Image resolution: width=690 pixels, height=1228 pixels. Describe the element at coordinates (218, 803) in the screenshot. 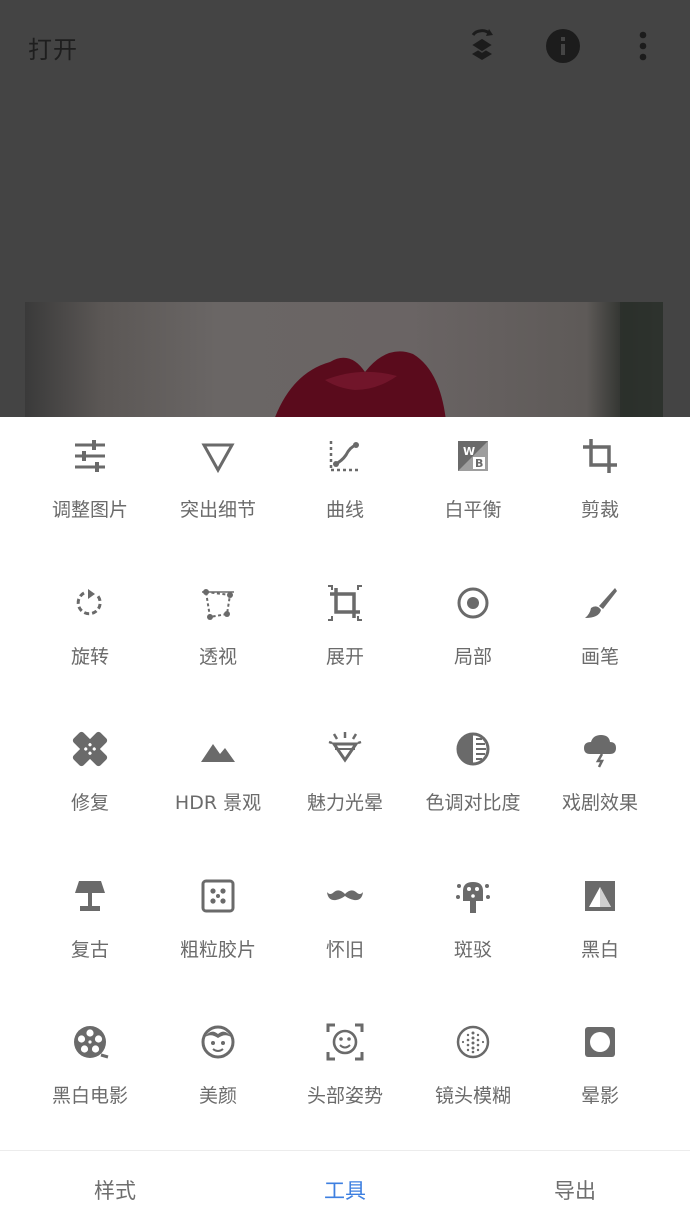

I see `tool-label: HDR 景观` at that location.